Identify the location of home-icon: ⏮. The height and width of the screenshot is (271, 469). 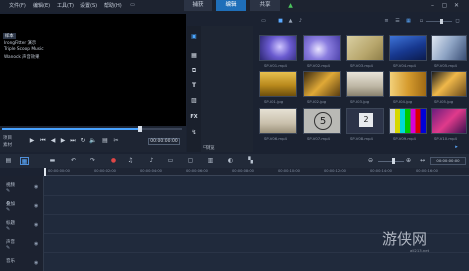
(43, 141).